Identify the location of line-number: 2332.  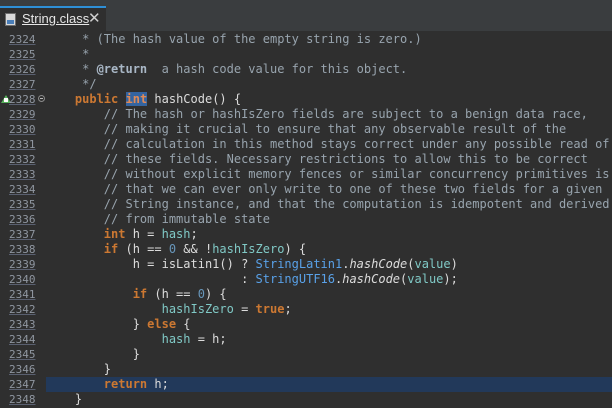
(22, 159).